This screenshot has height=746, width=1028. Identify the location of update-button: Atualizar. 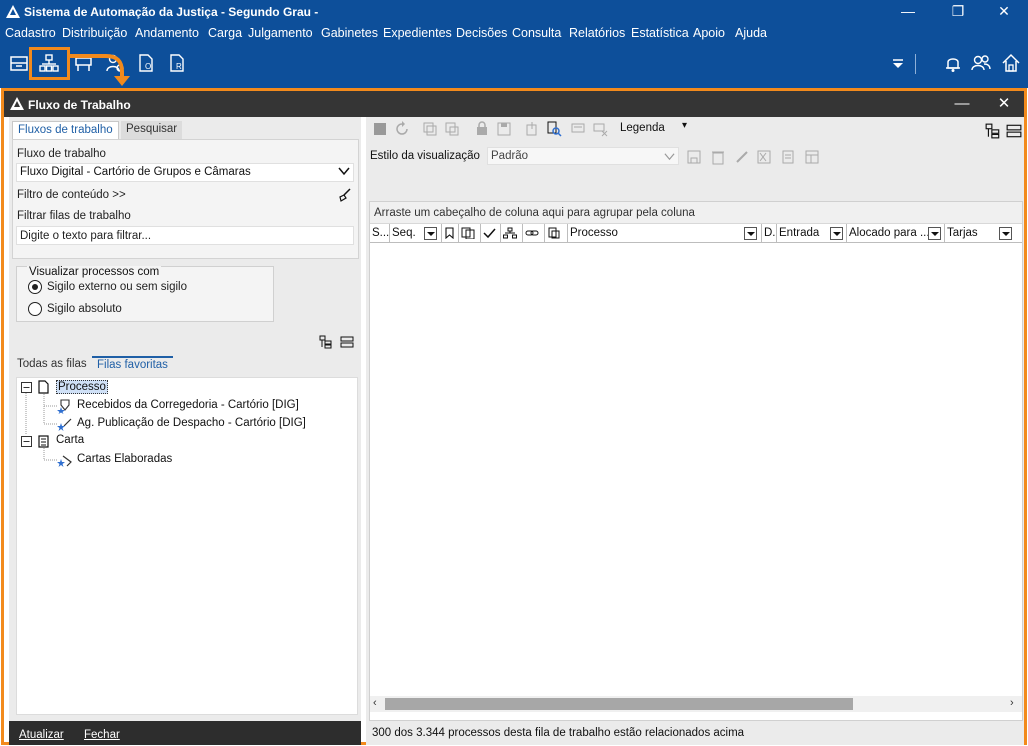
(41, 735).